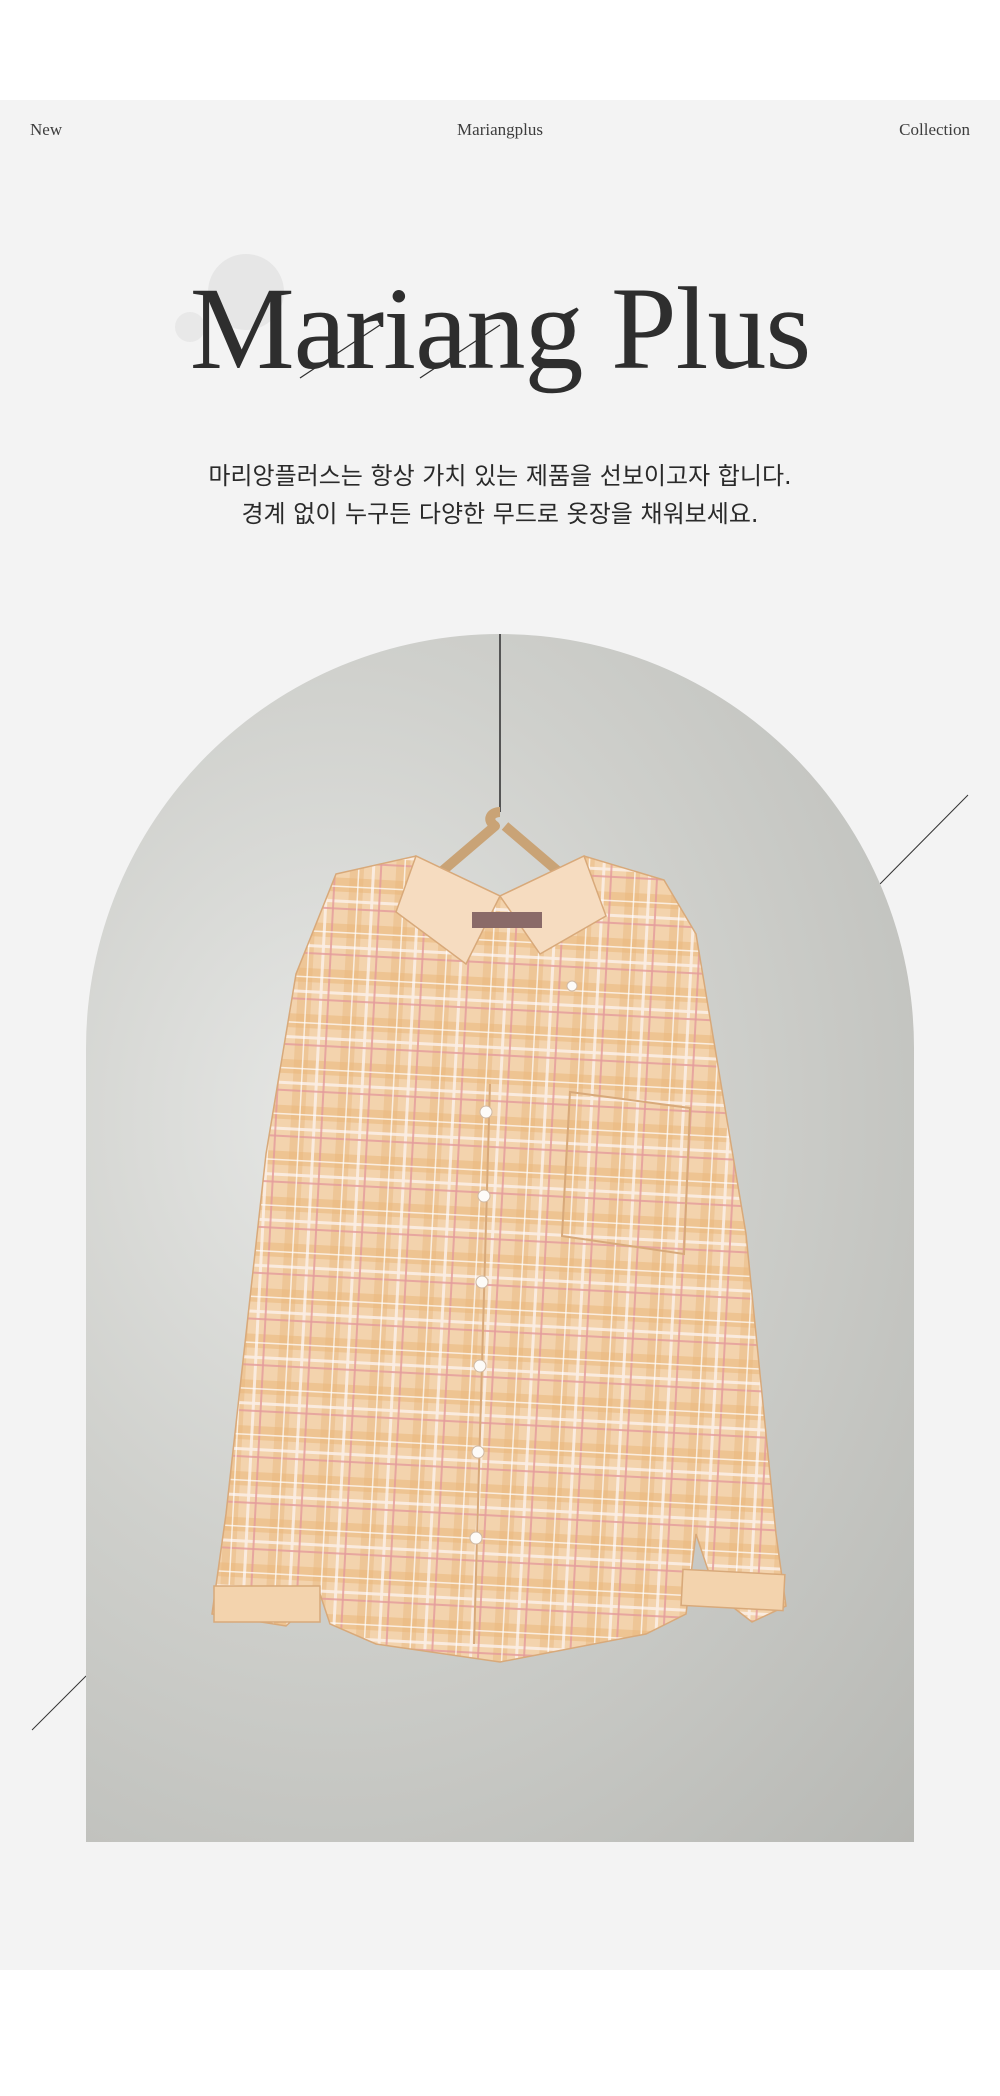 Image resolution: width=1000 pixels, height=2096 pixels. What do you see at coordinates (267, 1604) in the screenshot?
I see `left-cuff` at bounding box center [267, 1604].